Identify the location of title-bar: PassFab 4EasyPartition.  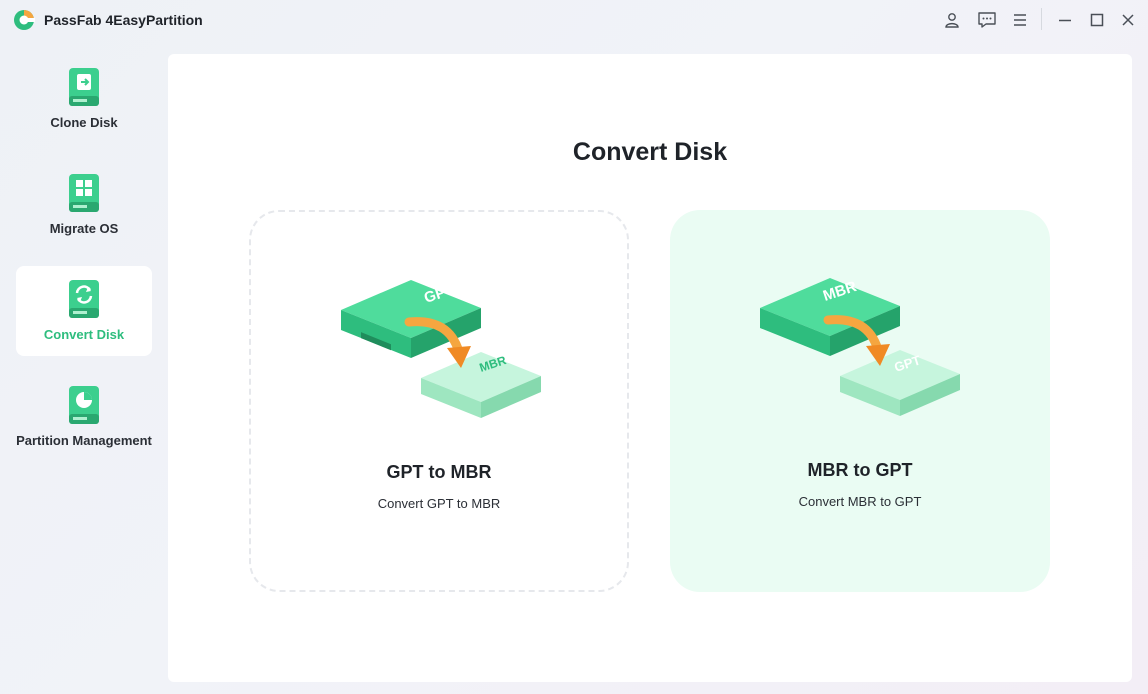
(574, 20).